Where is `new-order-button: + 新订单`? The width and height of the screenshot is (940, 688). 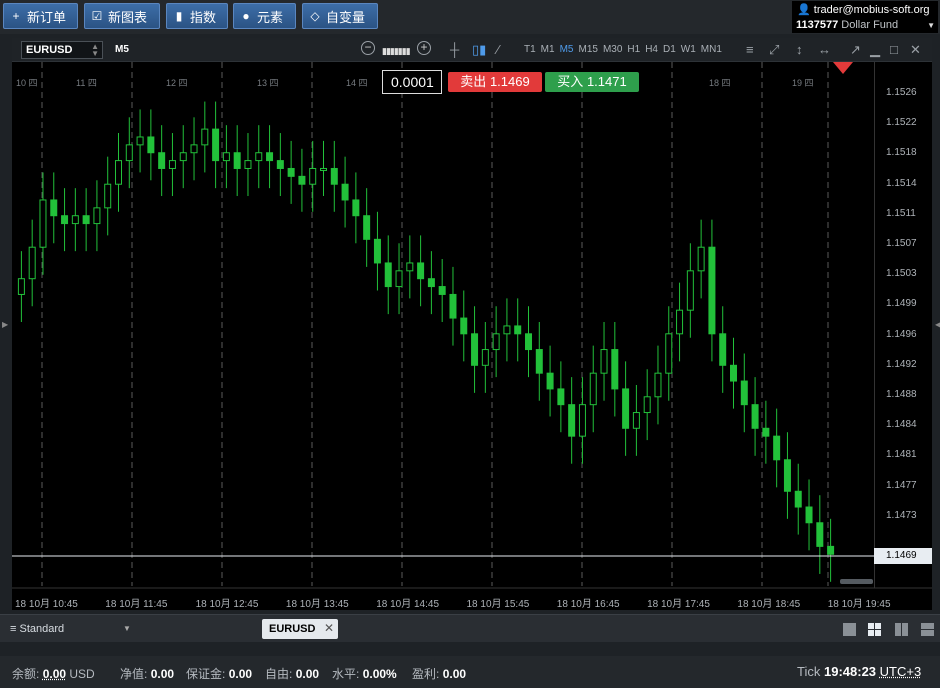 new-order-button: + 新订单 is located at coordinates (40, 16).